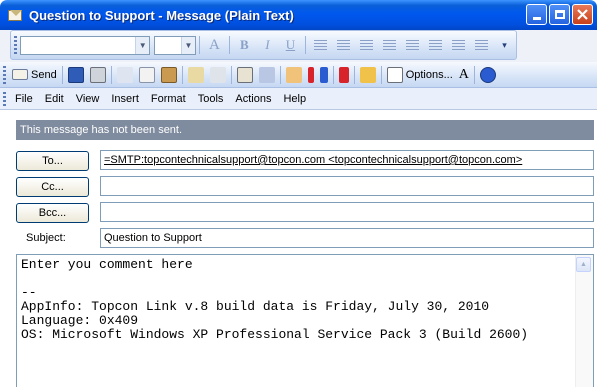  I want to click on address-book-icon, so click(244, 74).